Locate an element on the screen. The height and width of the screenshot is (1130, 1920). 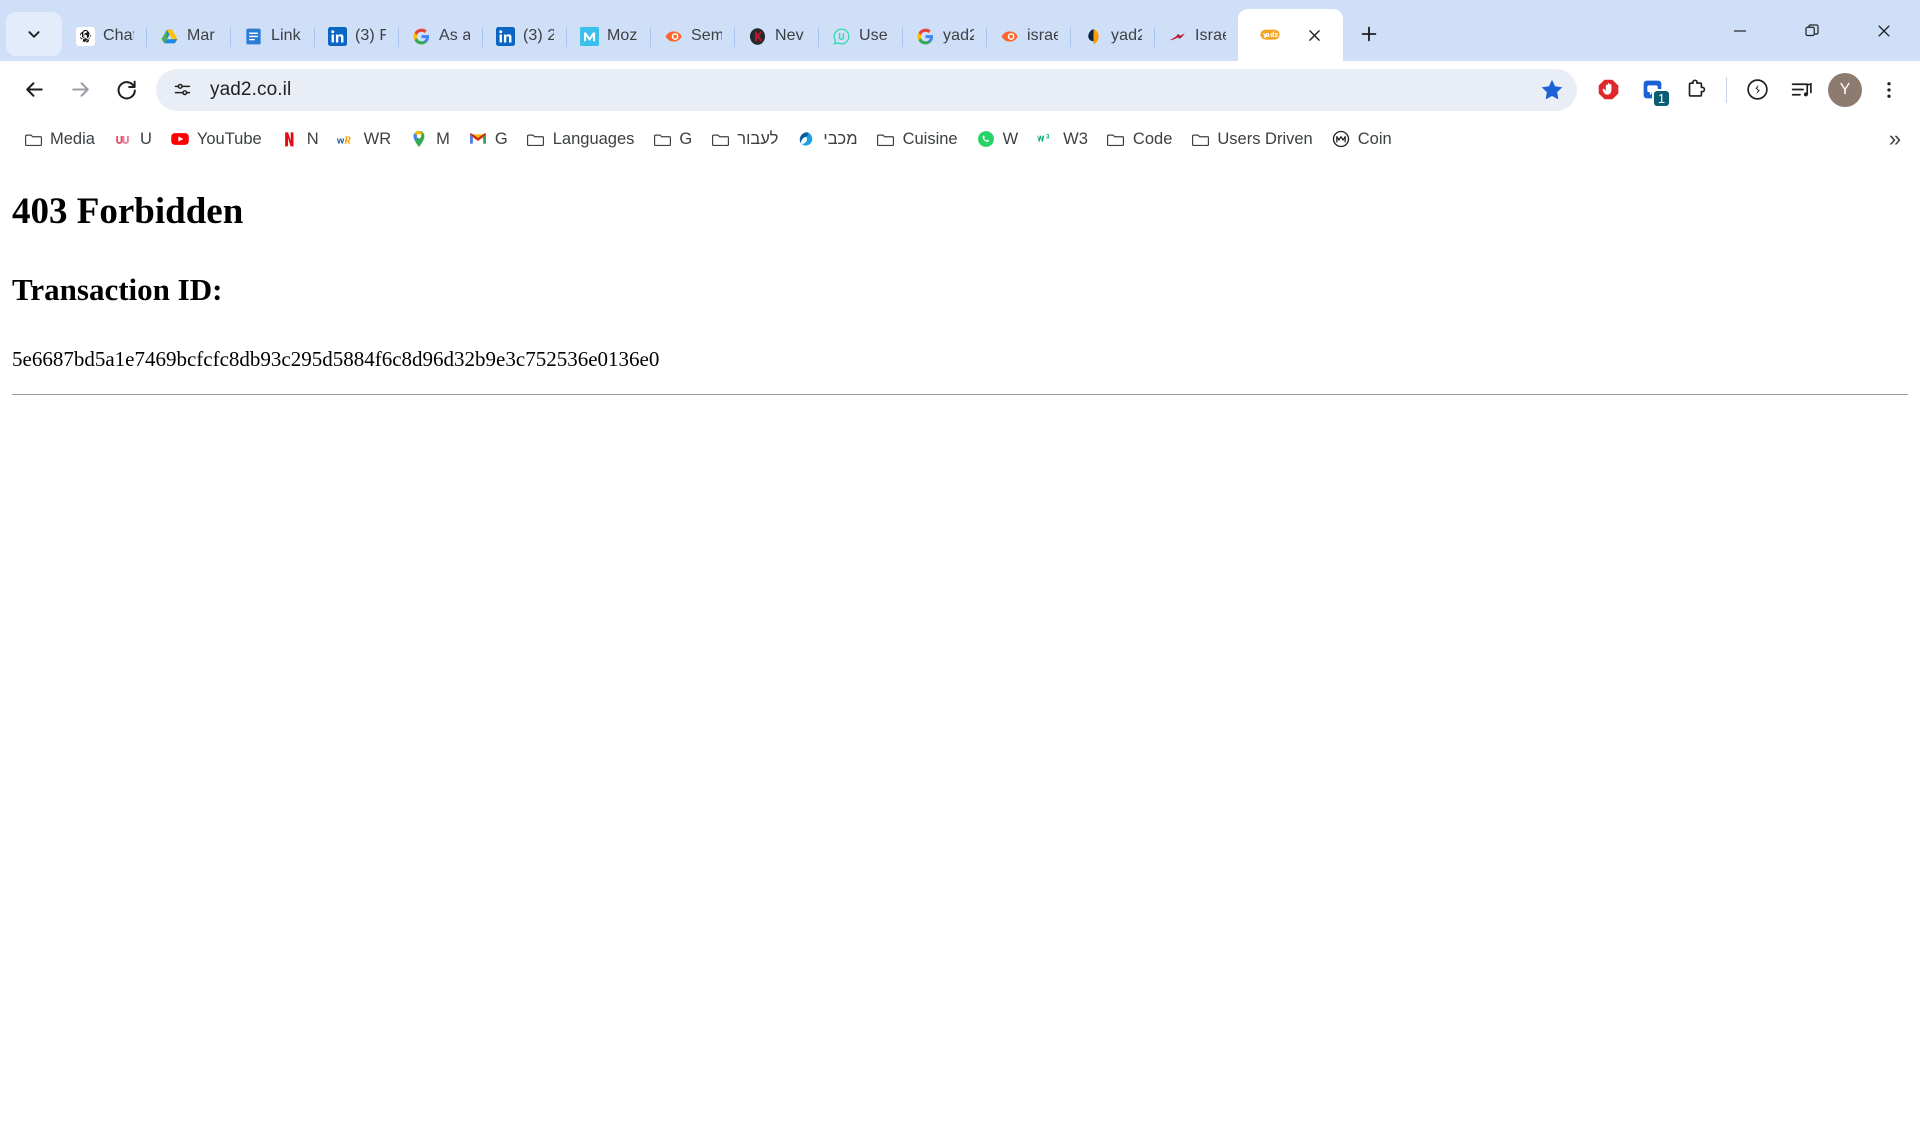
minimize-button is located at coordinates (1740, 30).